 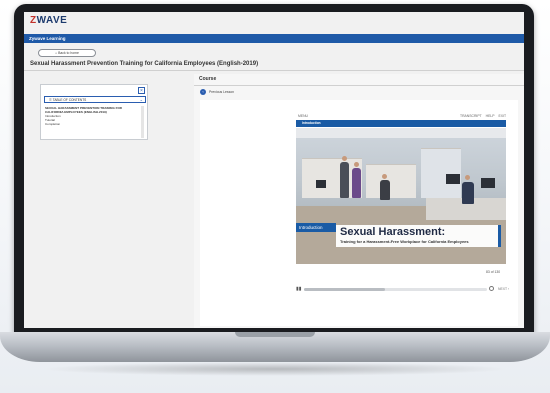 I want to click on logo-mark: Z, so click(x=33, y=20).